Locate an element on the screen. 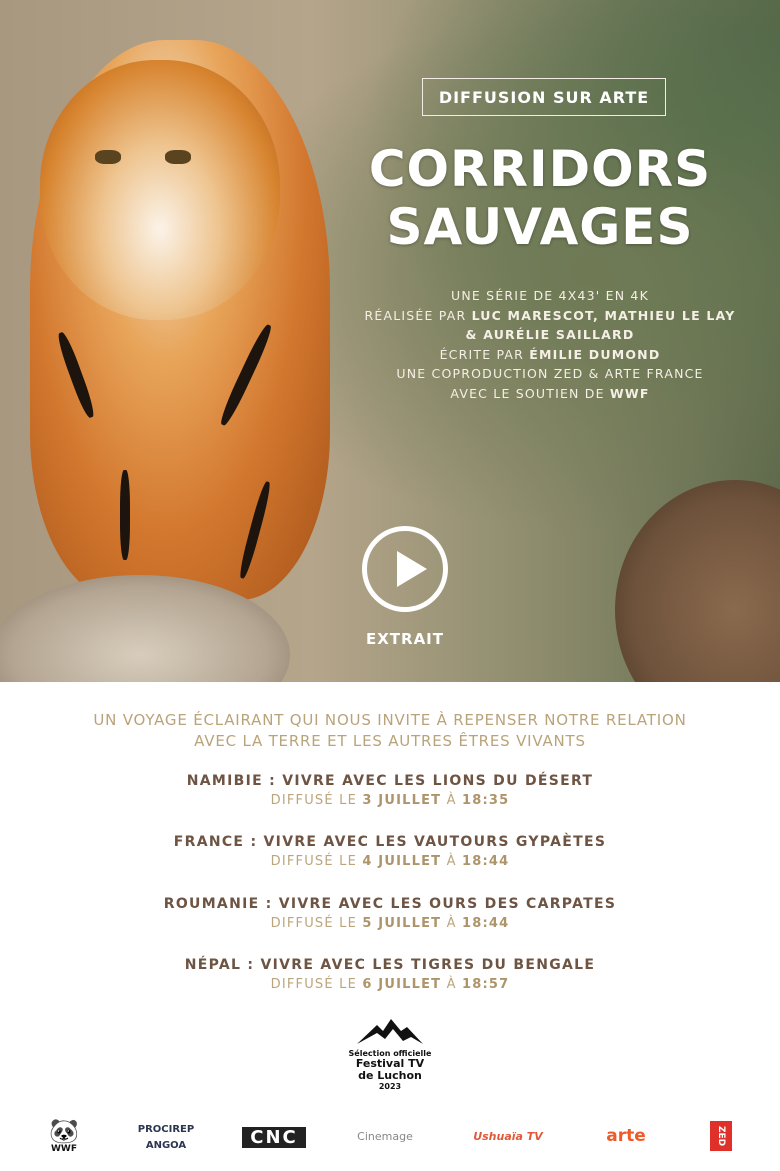  credit-line: UNE COPRODUCTION ZED & ARTE FRANCE is located at coordinates (550, 373).